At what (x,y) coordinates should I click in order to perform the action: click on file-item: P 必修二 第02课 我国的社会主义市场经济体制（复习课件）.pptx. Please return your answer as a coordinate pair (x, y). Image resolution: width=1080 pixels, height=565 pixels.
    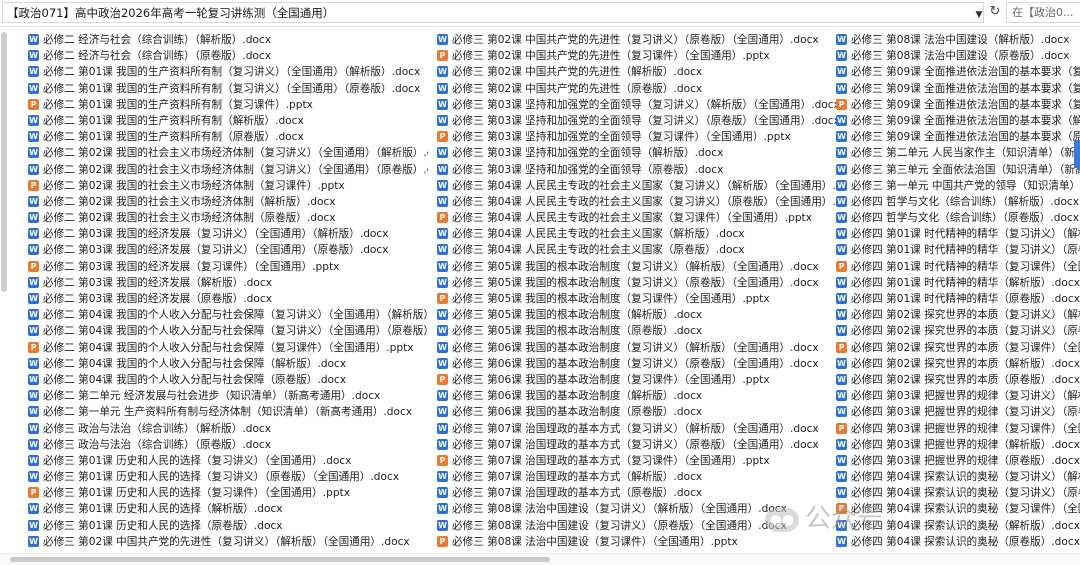
    Looking at the image, I should click on (228, 186).